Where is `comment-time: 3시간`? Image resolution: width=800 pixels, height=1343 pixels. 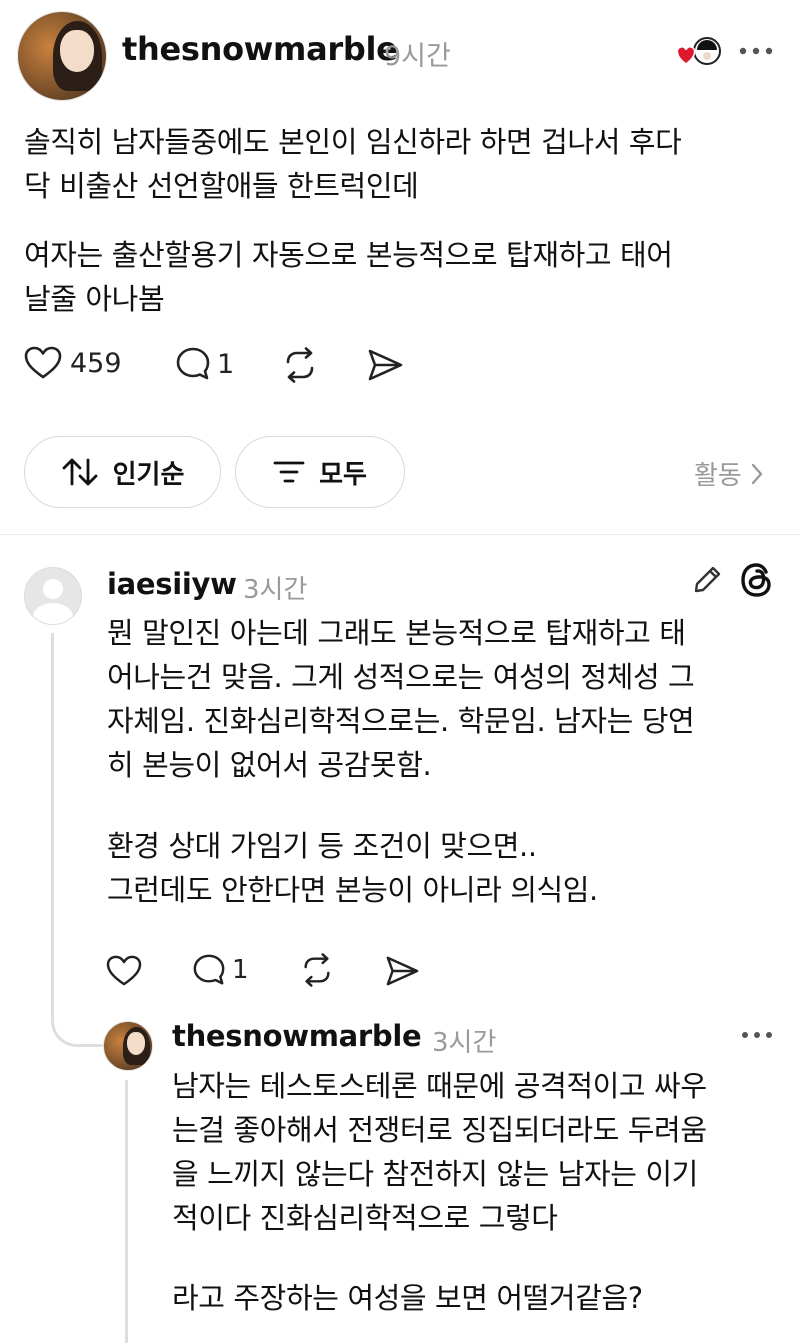
comment-time: 3시간 is located at coordinates (275, 590).